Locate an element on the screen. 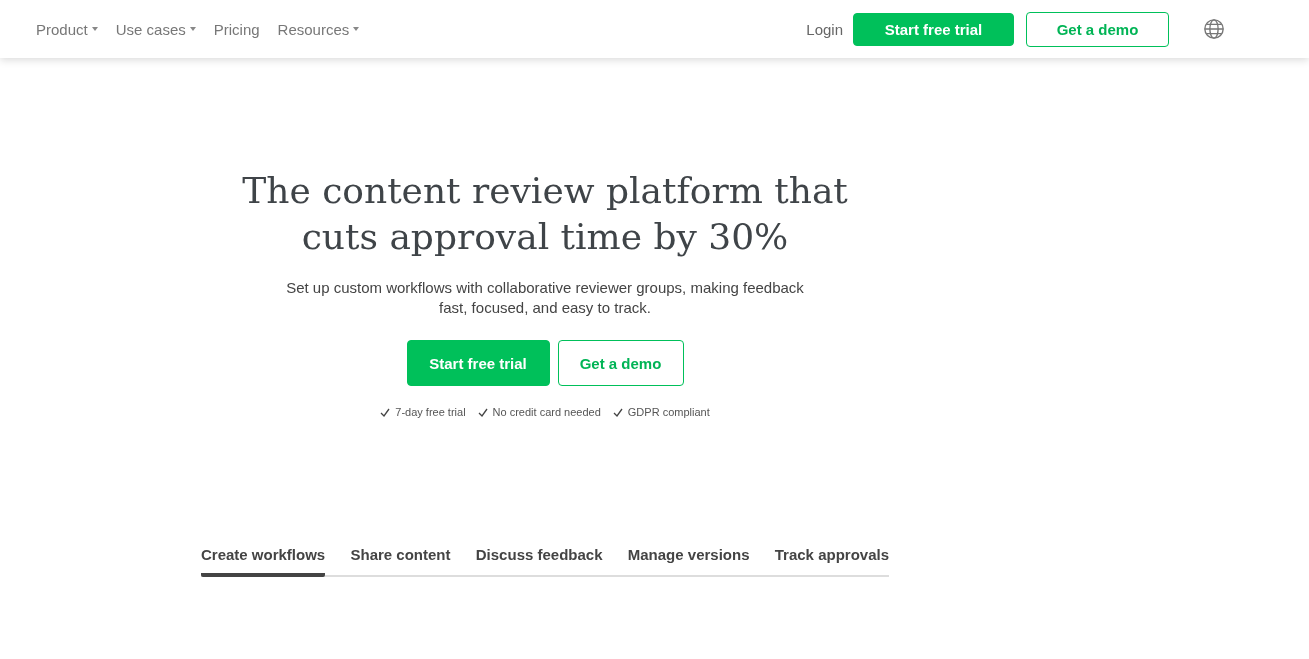  hero-subtitle: Set up custom workflows with collaborative reviewer groups, making feedback fast, focused, and easy to track. is located at coordinates (545, 298).